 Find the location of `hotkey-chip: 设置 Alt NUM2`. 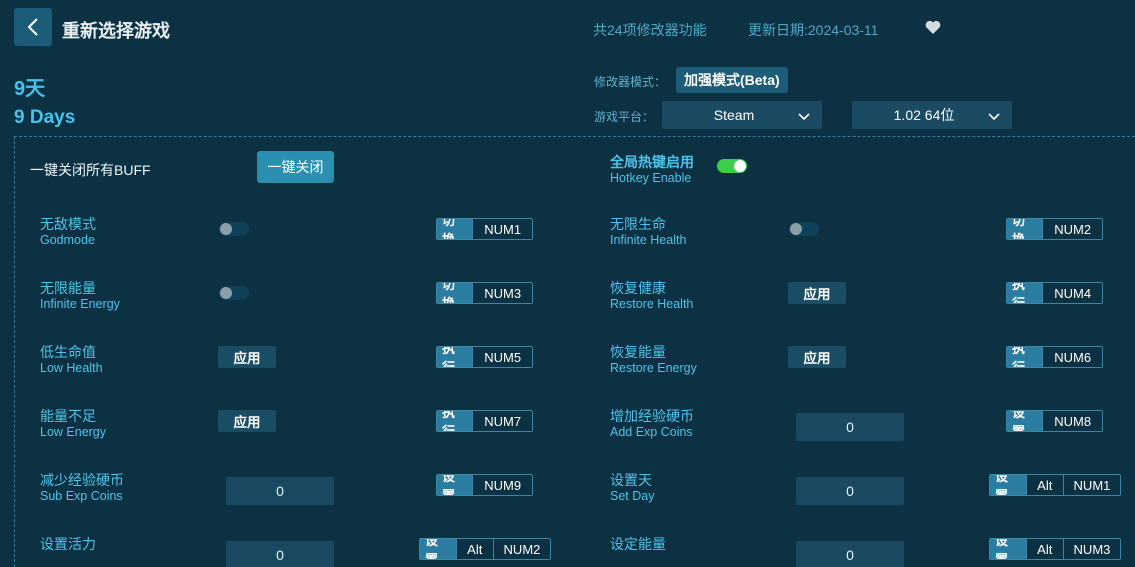

hotkey-chip: 设置 Alt NUM2 is located at coordinates (485, 549).